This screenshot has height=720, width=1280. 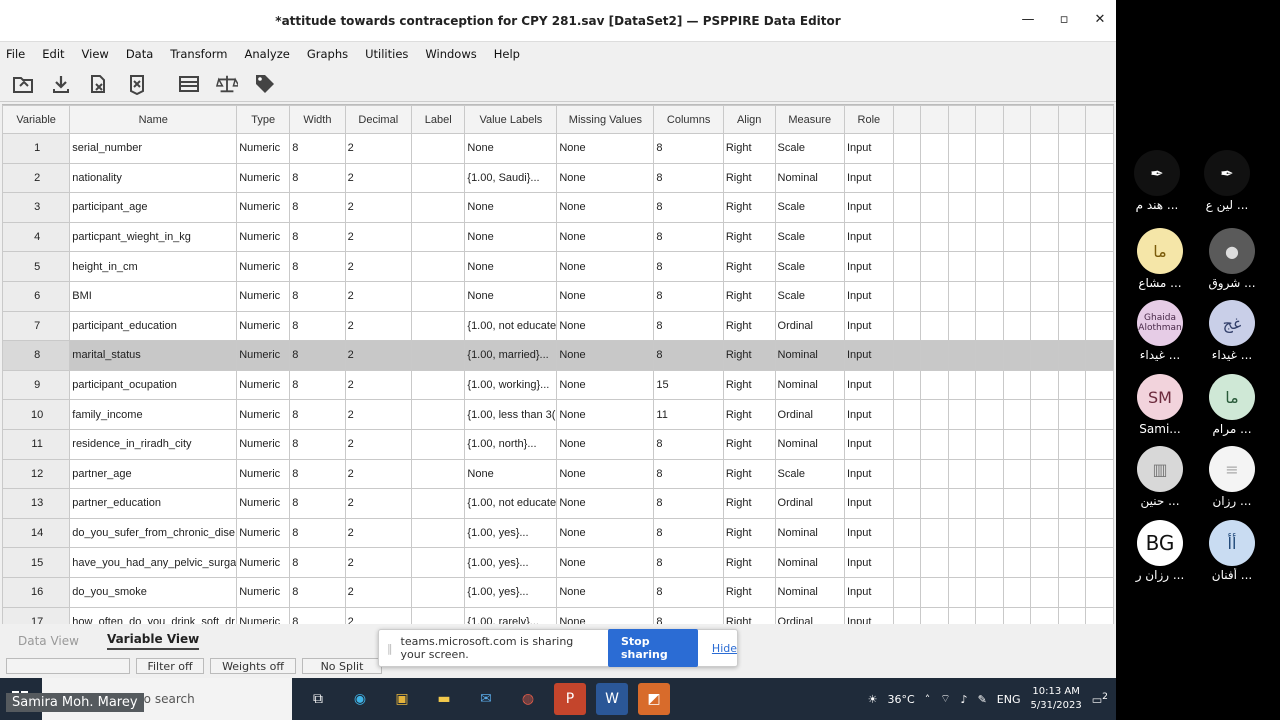 I want to click on chrome-icon: ◍, so click(x=528, y=699).